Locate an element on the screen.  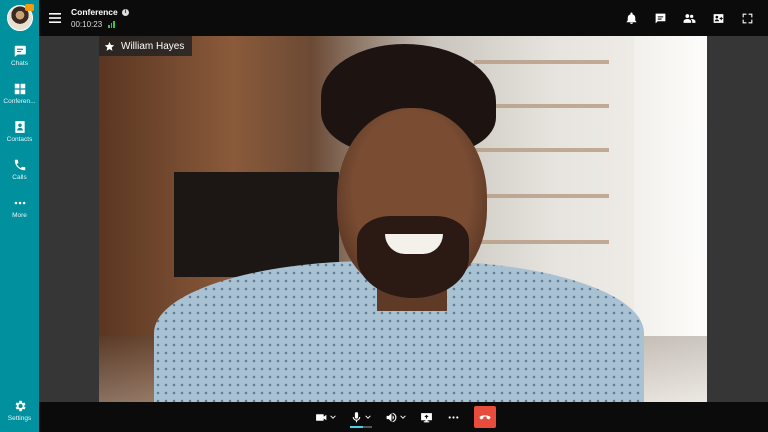
screen-share-icon is located at coordinates (426, 417).